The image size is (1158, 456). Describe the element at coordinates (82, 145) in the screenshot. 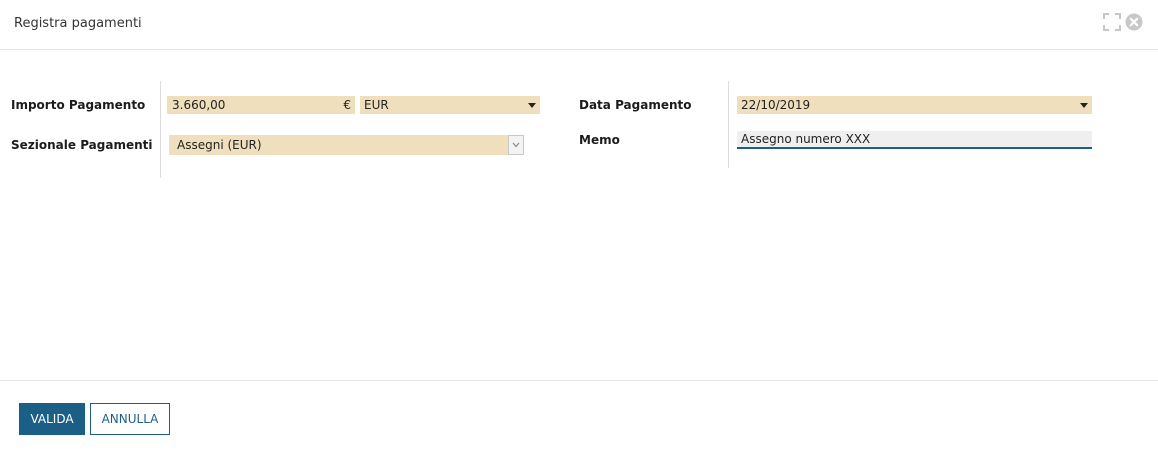

I see `journal-label: Sezionale Pagamenti` at that location.